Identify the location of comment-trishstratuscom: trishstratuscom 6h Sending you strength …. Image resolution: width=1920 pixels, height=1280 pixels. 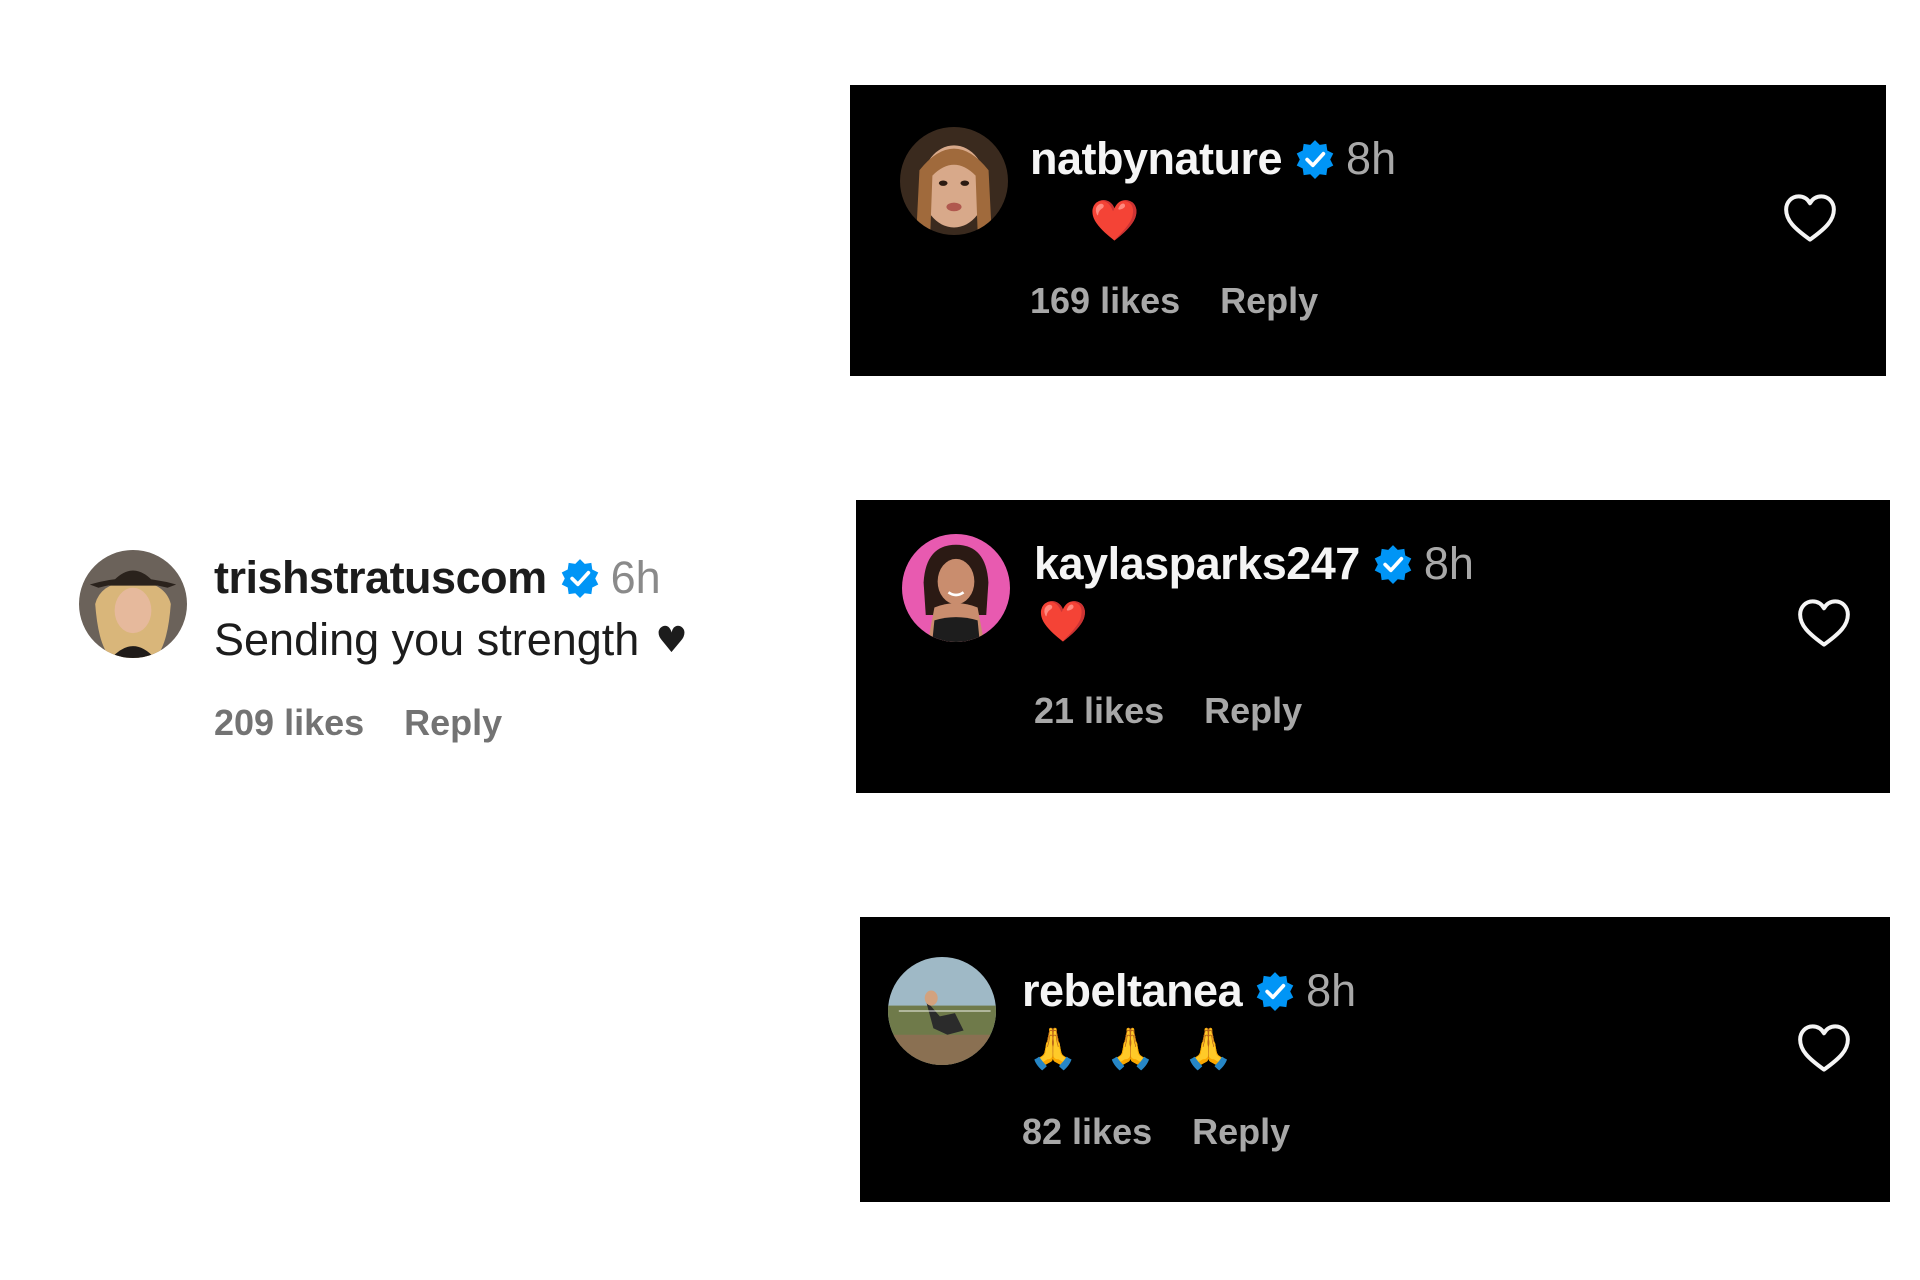
(400, 650).